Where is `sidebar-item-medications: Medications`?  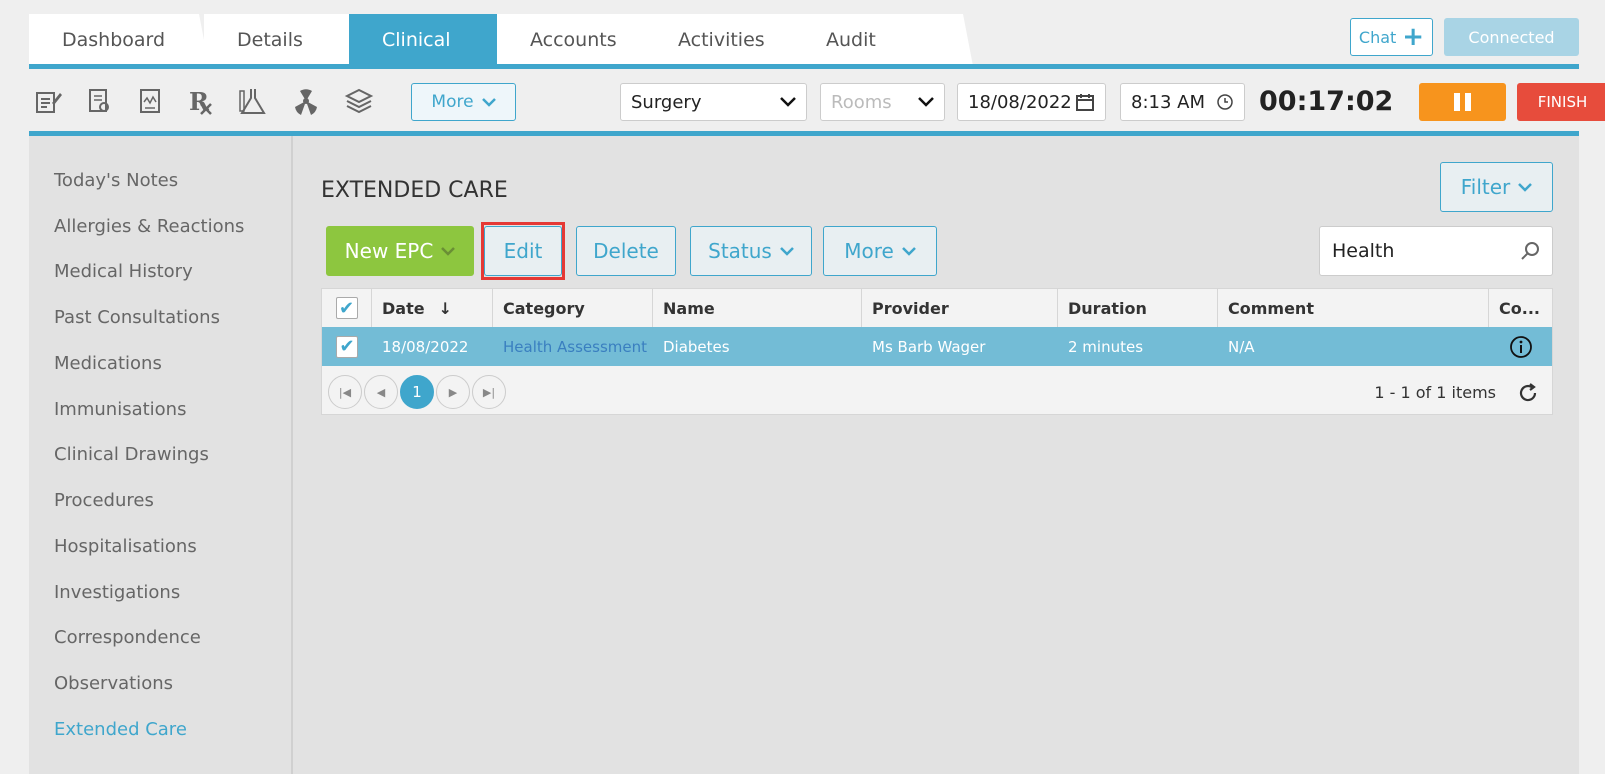 sidebar-item-medications: Medications is located at coordinates (108, 363).